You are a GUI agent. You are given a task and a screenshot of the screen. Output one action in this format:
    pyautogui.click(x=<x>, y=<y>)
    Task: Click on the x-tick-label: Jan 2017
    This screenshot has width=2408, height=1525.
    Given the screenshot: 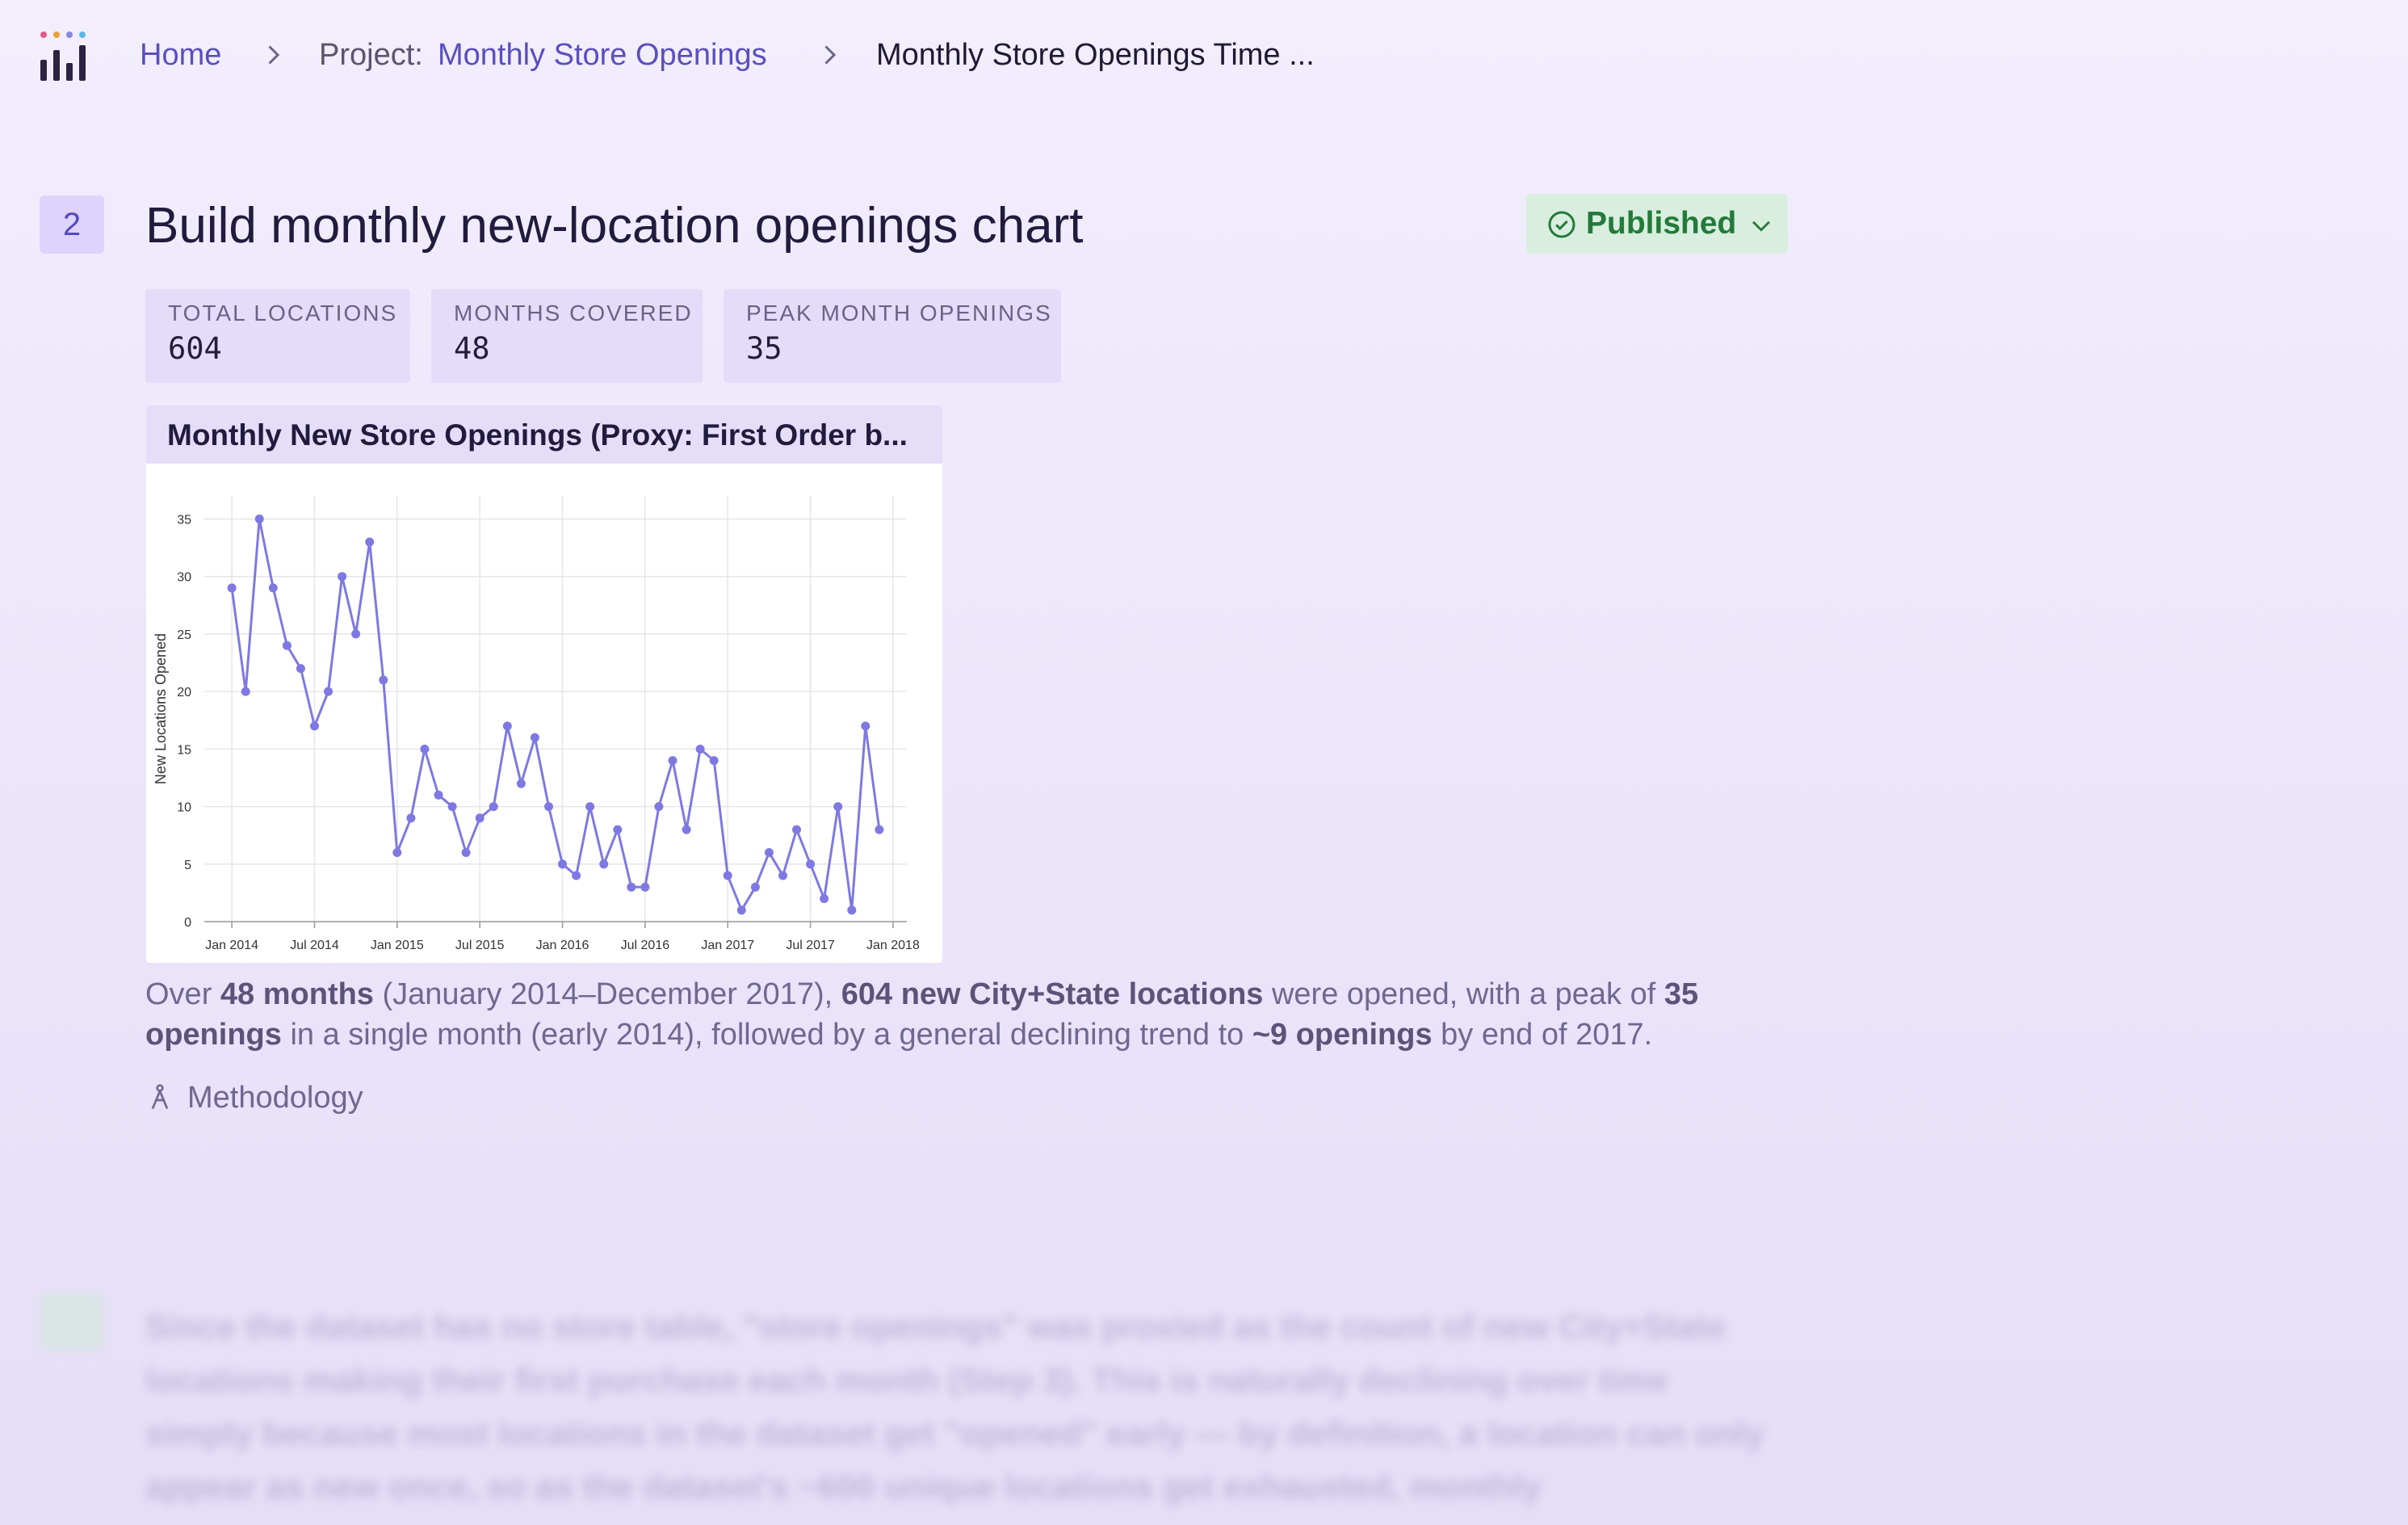 What is the action you would take?
    pyautogui.click(x=727, y=945)
    